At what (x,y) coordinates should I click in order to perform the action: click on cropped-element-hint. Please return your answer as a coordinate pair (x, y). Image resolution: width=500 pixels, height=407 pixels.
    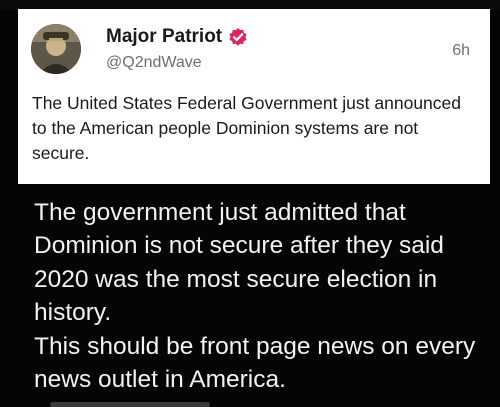
    Looking at the image, I should click on (130, 404).